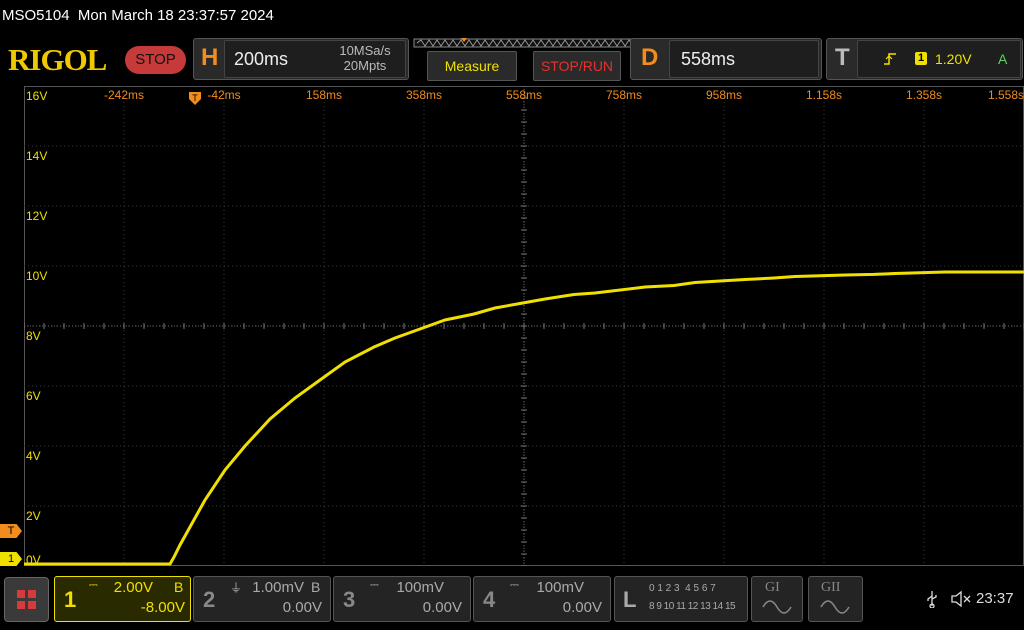 The height and width of the screenshot is (630, 1024). Describe the element at coordinates (624, 95) in the screenshot. I see `time-label: 758ms` at that location.